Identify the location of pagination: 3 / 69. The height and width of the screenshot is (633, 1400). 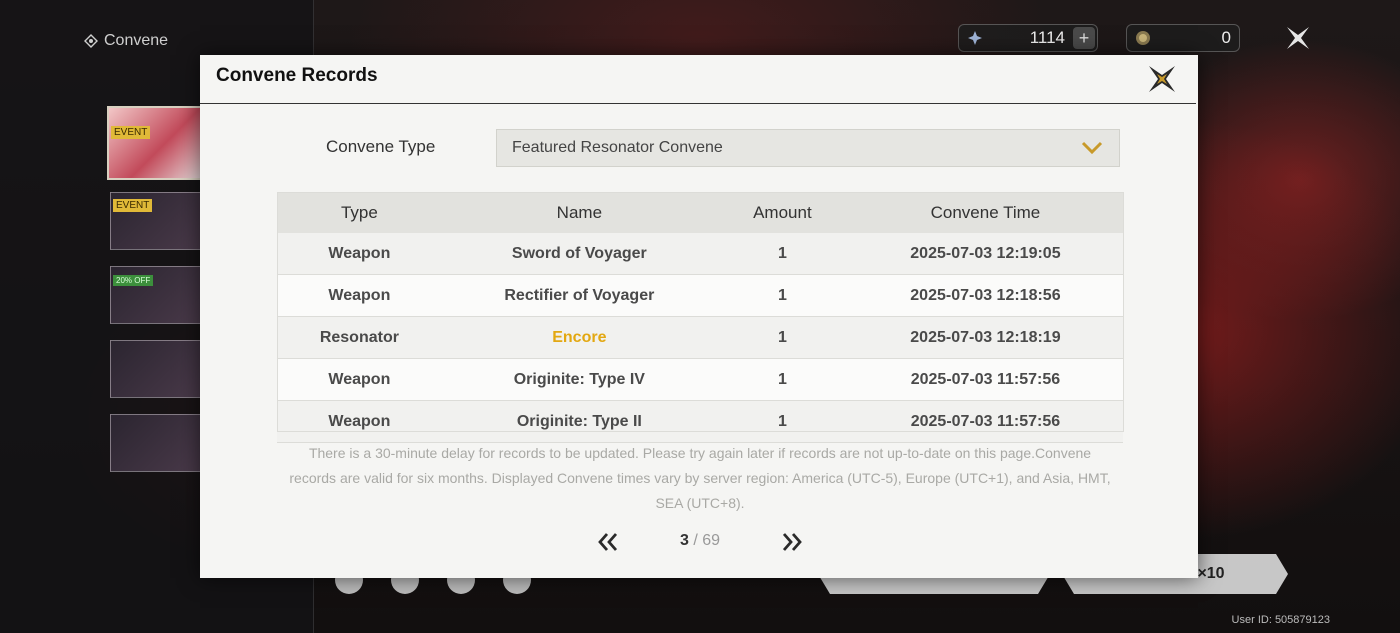
(700, 542).